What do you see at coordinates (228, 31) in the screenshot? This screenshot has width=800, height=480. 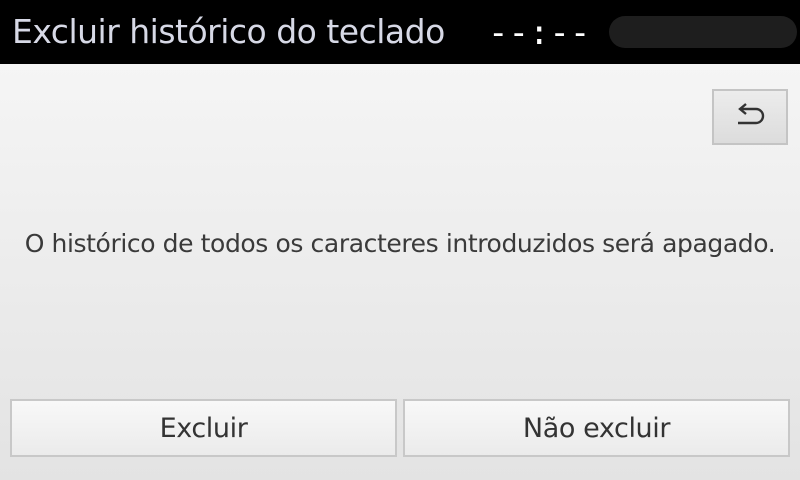 I see `screen-title: Excluir histórico do teclado` at bounding box center [228, 31].